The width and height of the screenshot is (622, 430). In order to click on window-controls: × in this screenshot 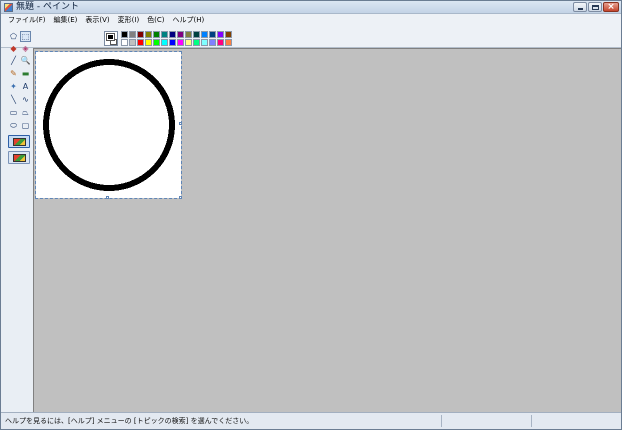, I will do `click(596, 7)`.